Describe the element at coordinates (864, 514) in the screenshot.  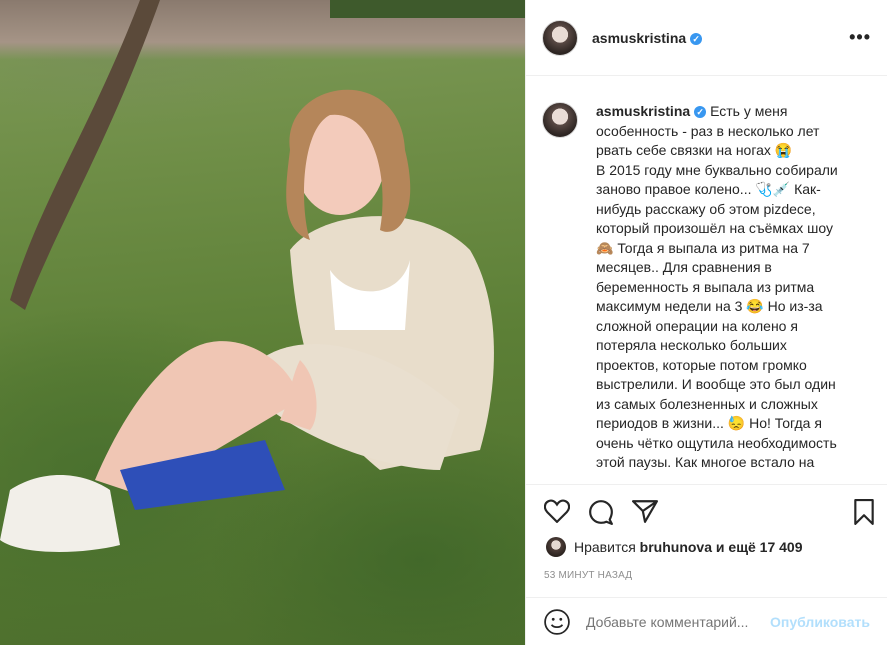
I see `bookmark-icon` at that location.